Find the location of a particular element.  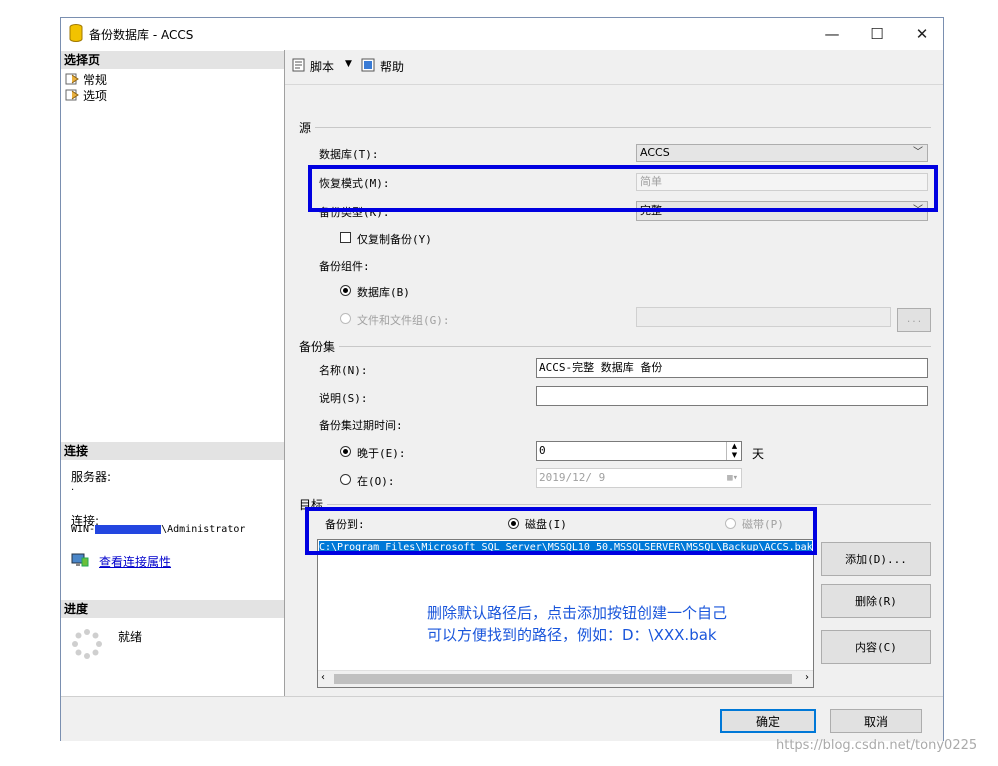

script-icon is located at coordinates (299, 66).